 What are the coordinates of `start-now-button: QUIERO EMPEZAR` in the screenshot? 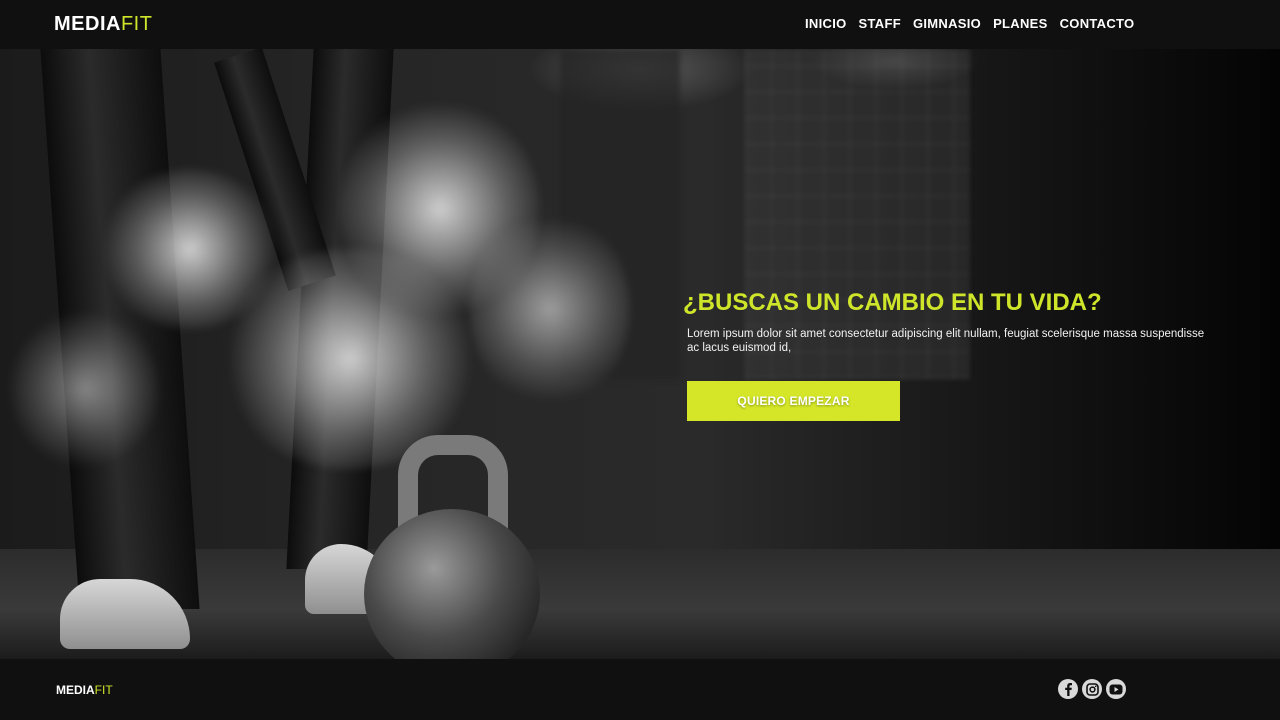 It's located at (793, 401).